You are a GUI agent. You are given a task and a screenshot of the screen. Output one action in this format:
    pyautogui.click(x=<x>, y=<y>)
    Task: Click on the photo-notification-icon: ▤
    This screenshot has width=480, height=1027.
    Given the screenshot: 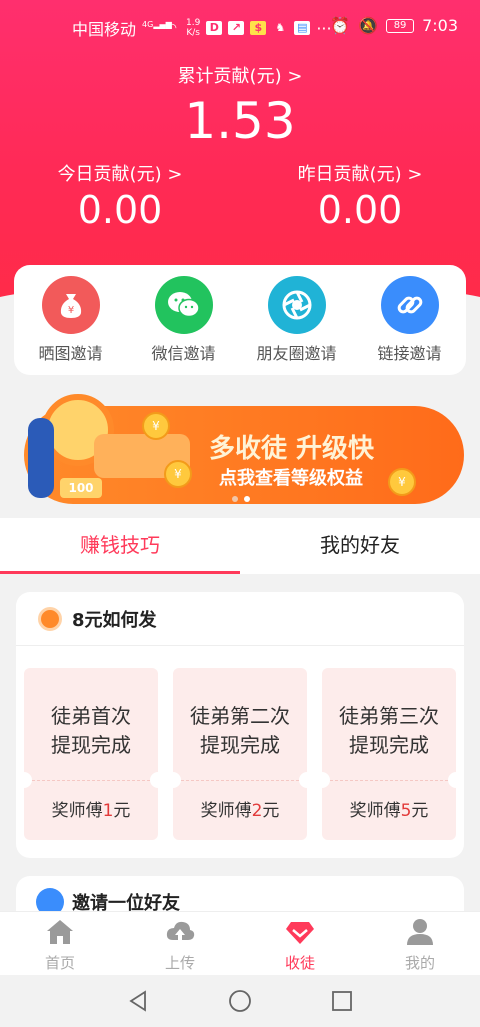 What is the action you would take?
    pyautogui.click(x=302, y=28)
    